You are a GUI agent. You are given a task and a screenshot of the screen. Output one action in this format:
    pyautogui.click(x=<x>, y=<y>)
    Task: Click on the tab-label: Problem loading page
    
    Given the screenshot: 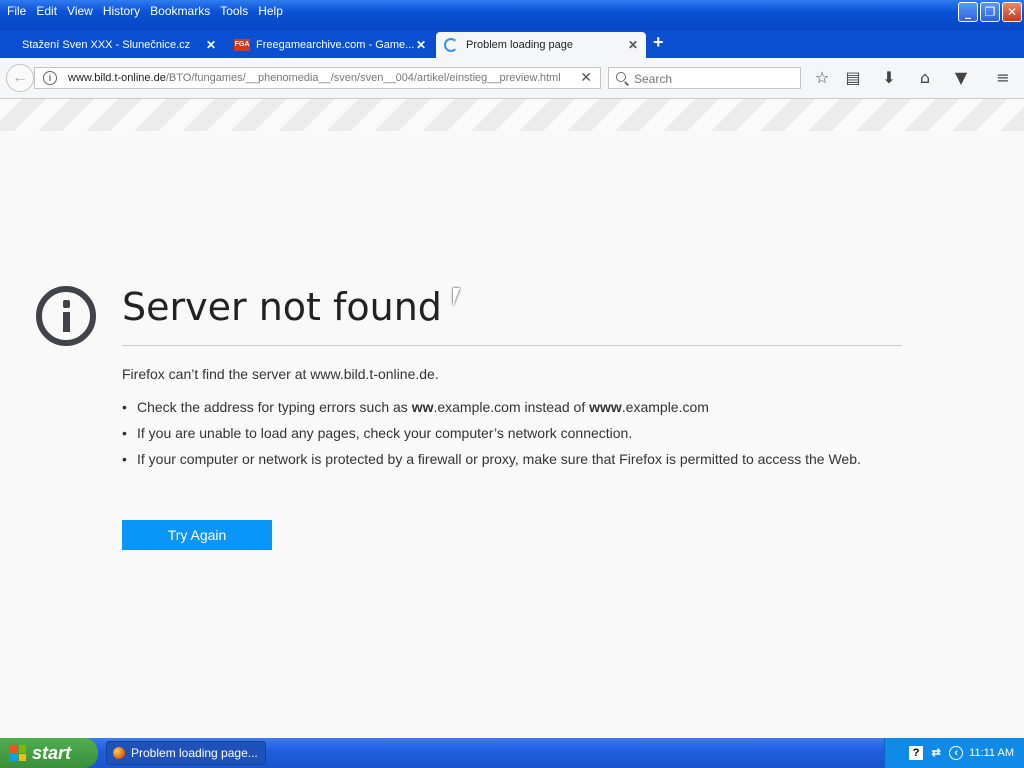 What is the action you would take?
    pyautogui.click(x=520, y=45)
    